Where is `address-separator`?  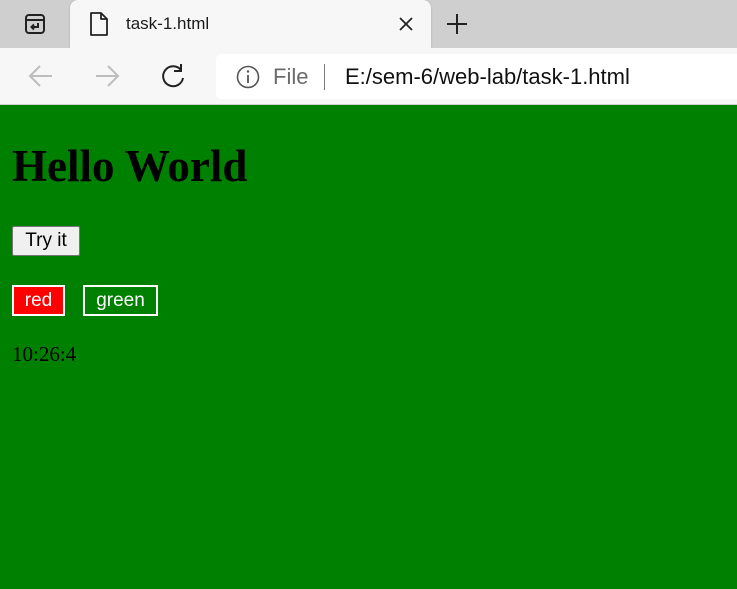 address-separator is located at coordinates (324, 77).